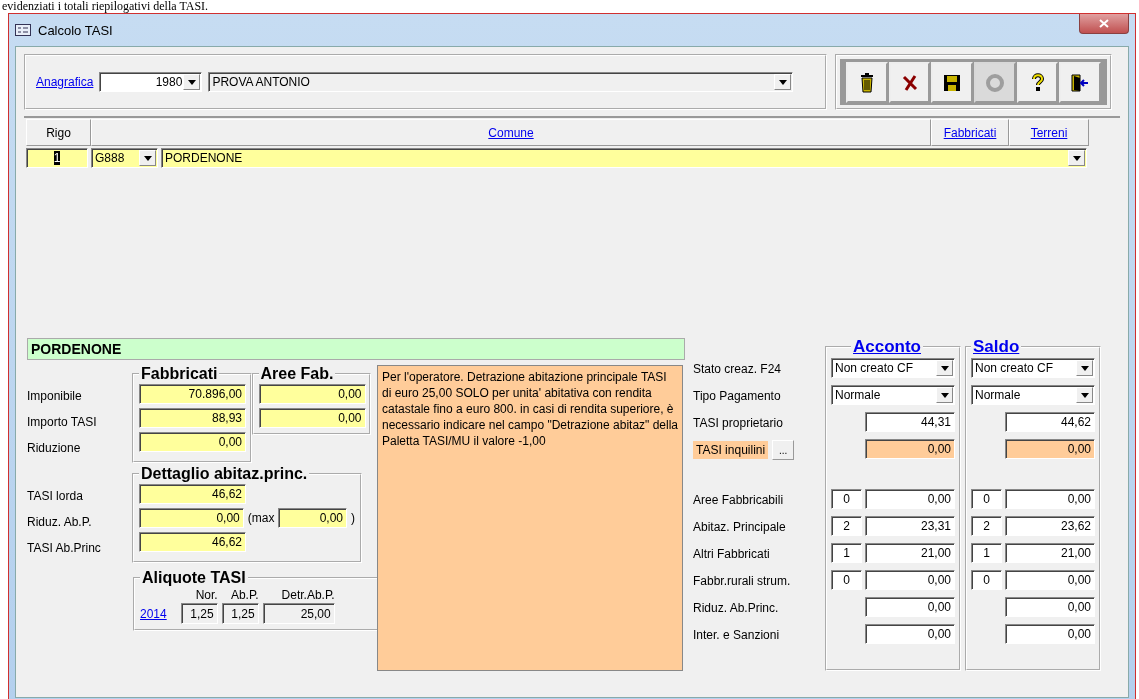 The height and width of the screenshot is (699, 1139). Describe the element at coordinates (297, 374) in the screenshot. I see `group-heading: Aree Fab.` at that location.